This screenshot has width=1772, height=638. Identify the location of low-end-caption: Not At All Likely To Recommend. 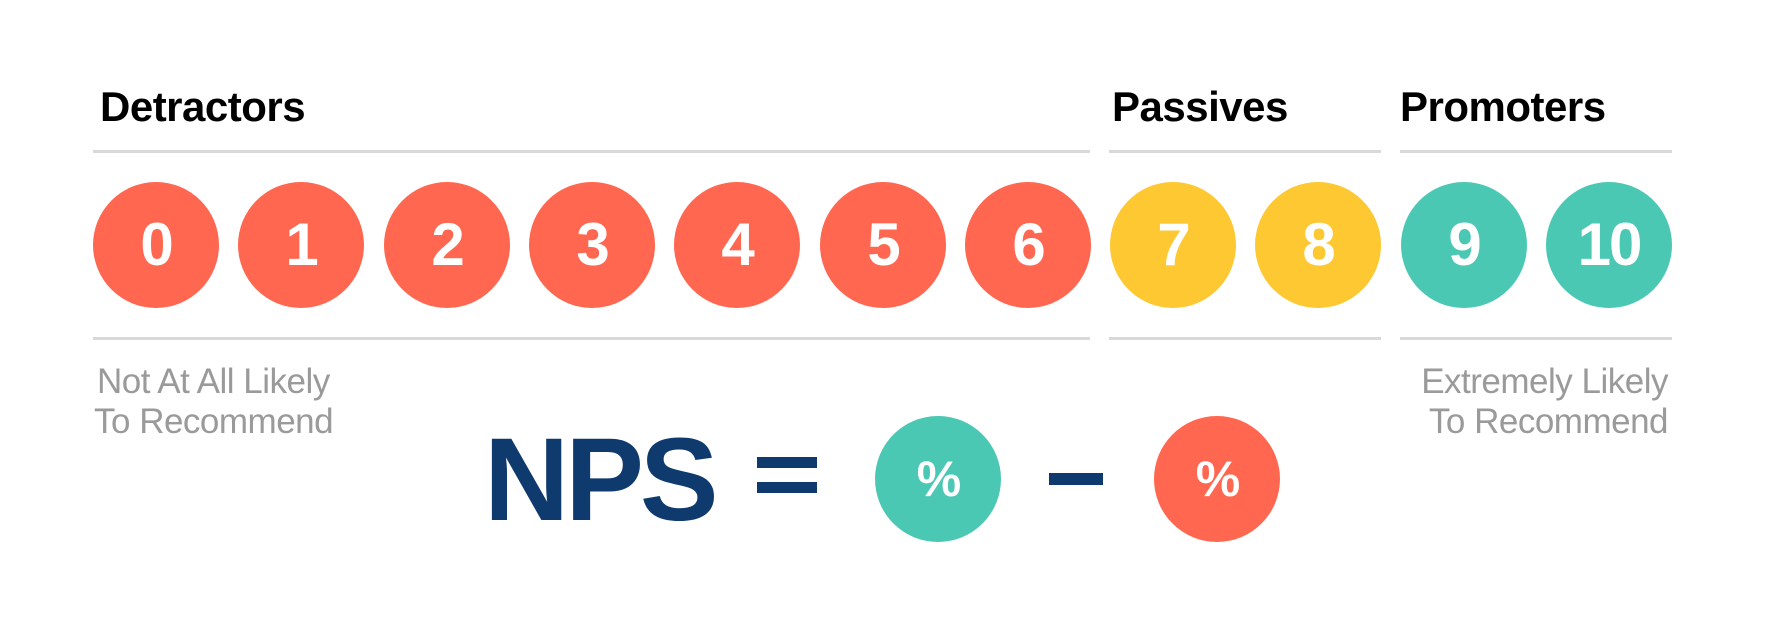
(214, 402).